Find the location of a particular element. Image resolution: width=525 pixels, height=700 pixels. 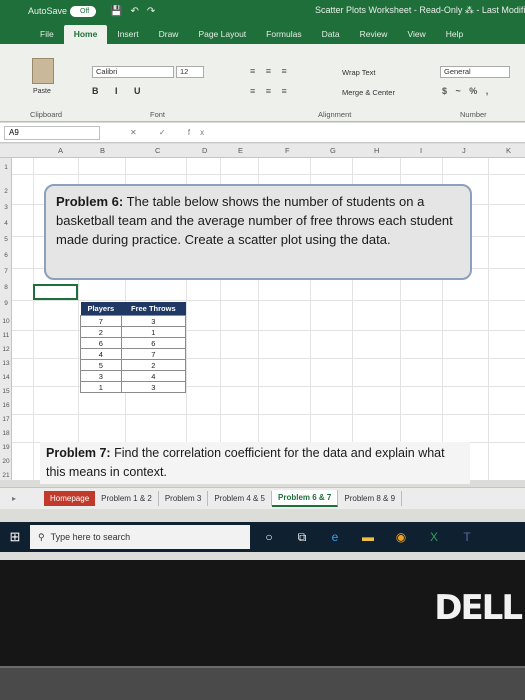

header-free-throws: Free Throws is located at coordinates (153, 309).